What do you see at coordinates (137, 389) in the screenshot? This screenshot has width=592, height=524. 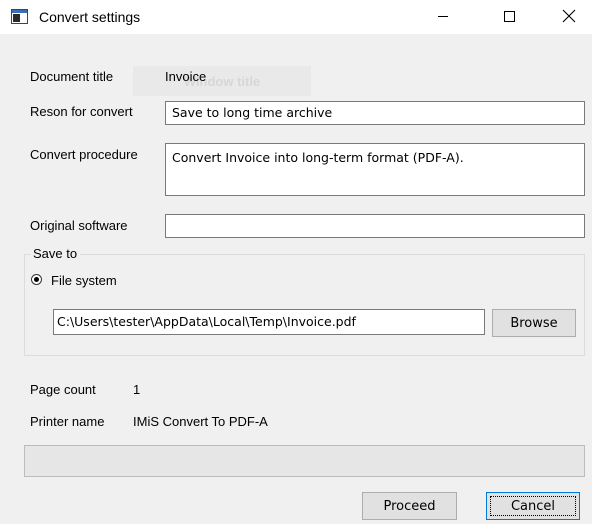 I see `page-count-value: 1` at bounding box center [137, 389].